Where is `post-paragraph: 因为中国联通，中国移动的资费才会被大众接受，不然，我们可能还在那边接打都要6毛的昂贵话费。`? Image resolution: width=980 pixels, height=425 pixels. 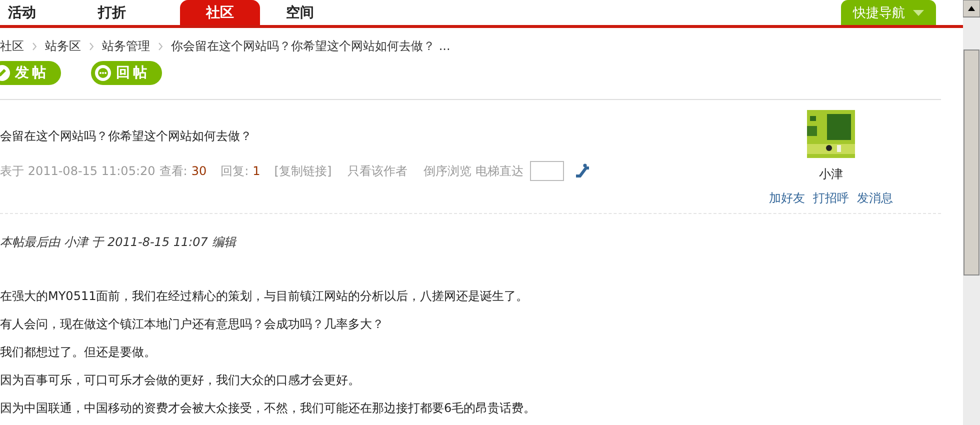 post-paragraph: 因为中国联通，中国移动的资费才会被大众接受，不然，我们可能还在那边接打都要6毛的昂贵话费。 is located at coordinates (268, 408).